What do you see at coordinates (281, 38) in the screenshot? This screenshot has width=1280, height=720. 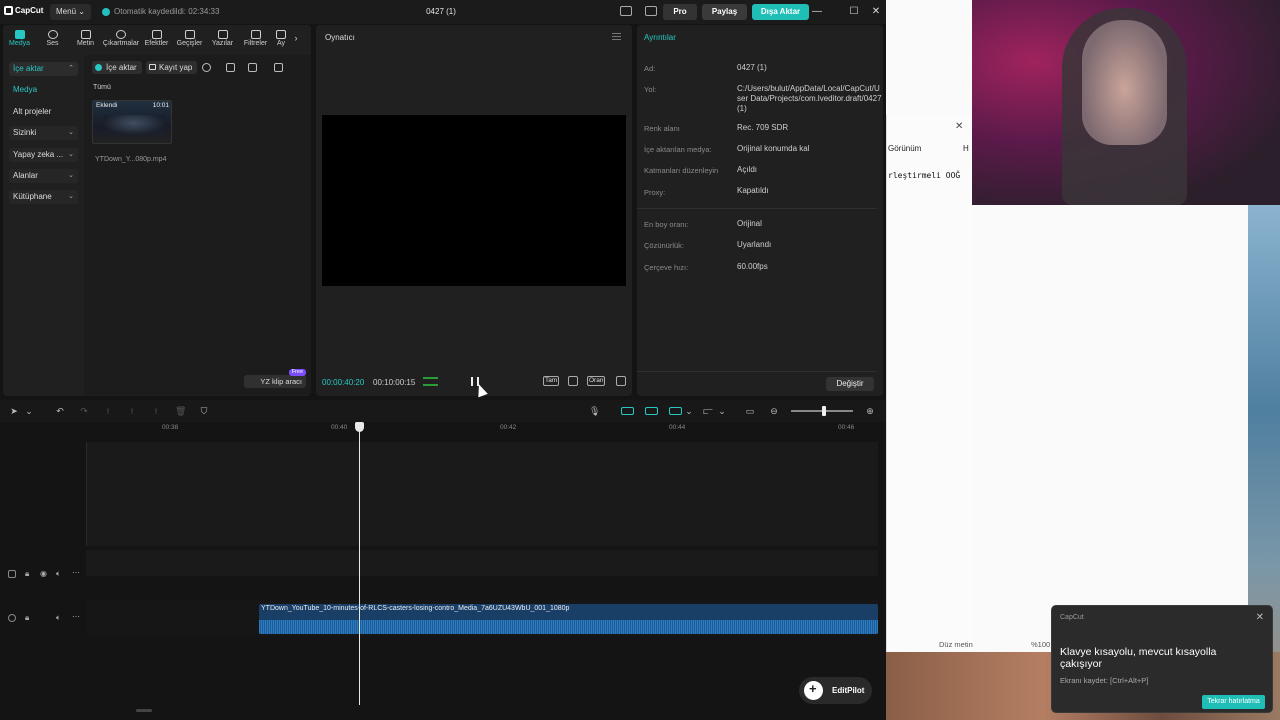 I see `tab-adjust: Ay` at bounding box center [281, 38].